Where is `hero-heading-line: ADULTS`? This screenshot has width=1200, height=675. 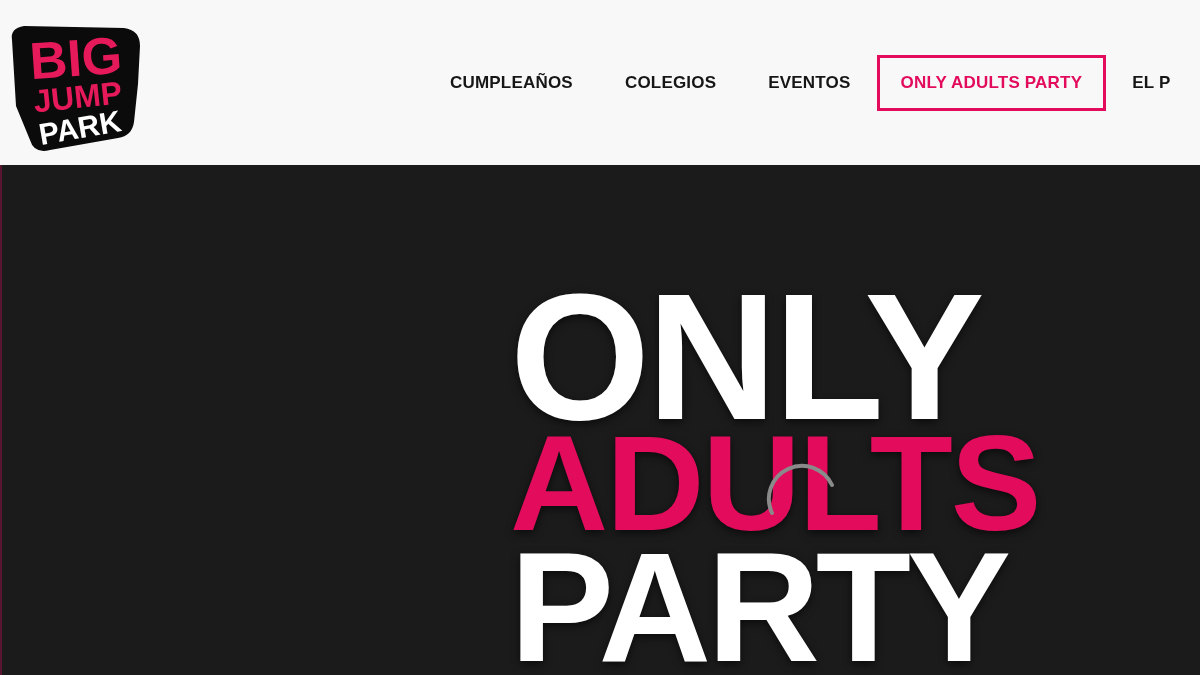
hero-heading-line: ADULTS is located at coordinates (775, 483).